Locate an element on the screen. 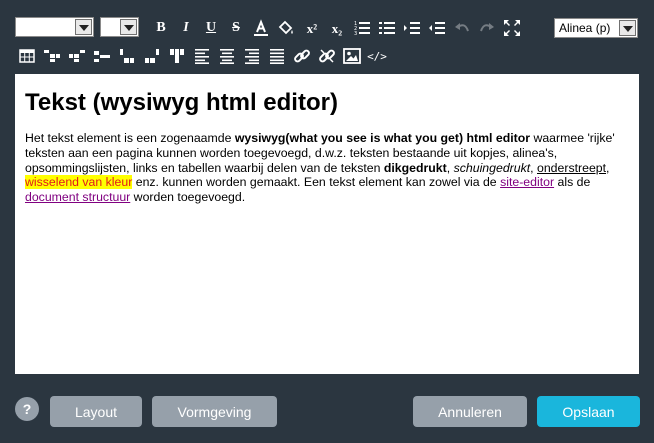 The width and height of the screenshot is (654, 443). undo-icon is located at coordinates (462, 27).